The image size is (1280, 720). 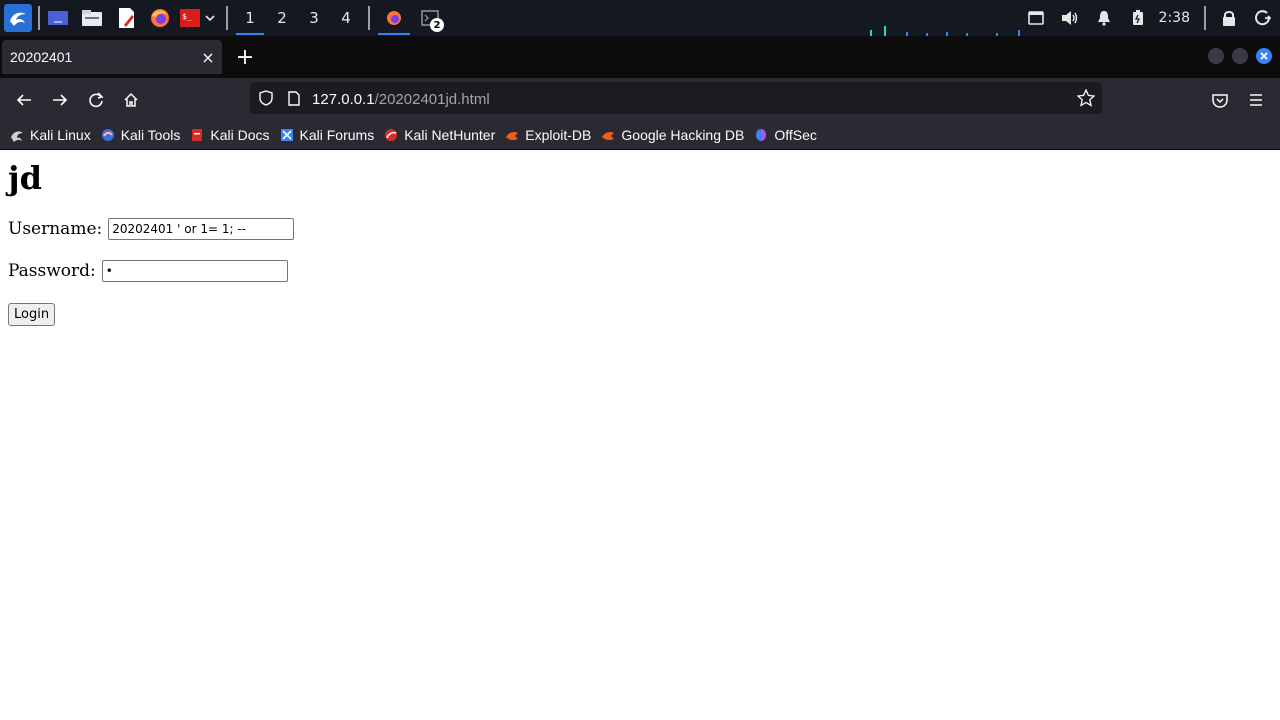 I want to click on taskbar-terminal-window: 2, so click(x=430, y=18).